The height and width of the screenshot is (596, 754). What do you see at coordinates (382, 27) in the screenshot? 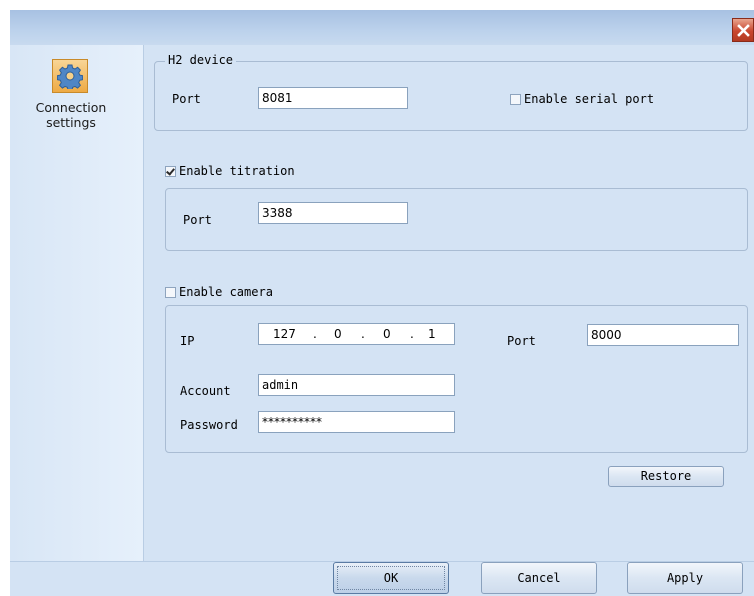
I see `title-bar` at bounding box center [382, 27].